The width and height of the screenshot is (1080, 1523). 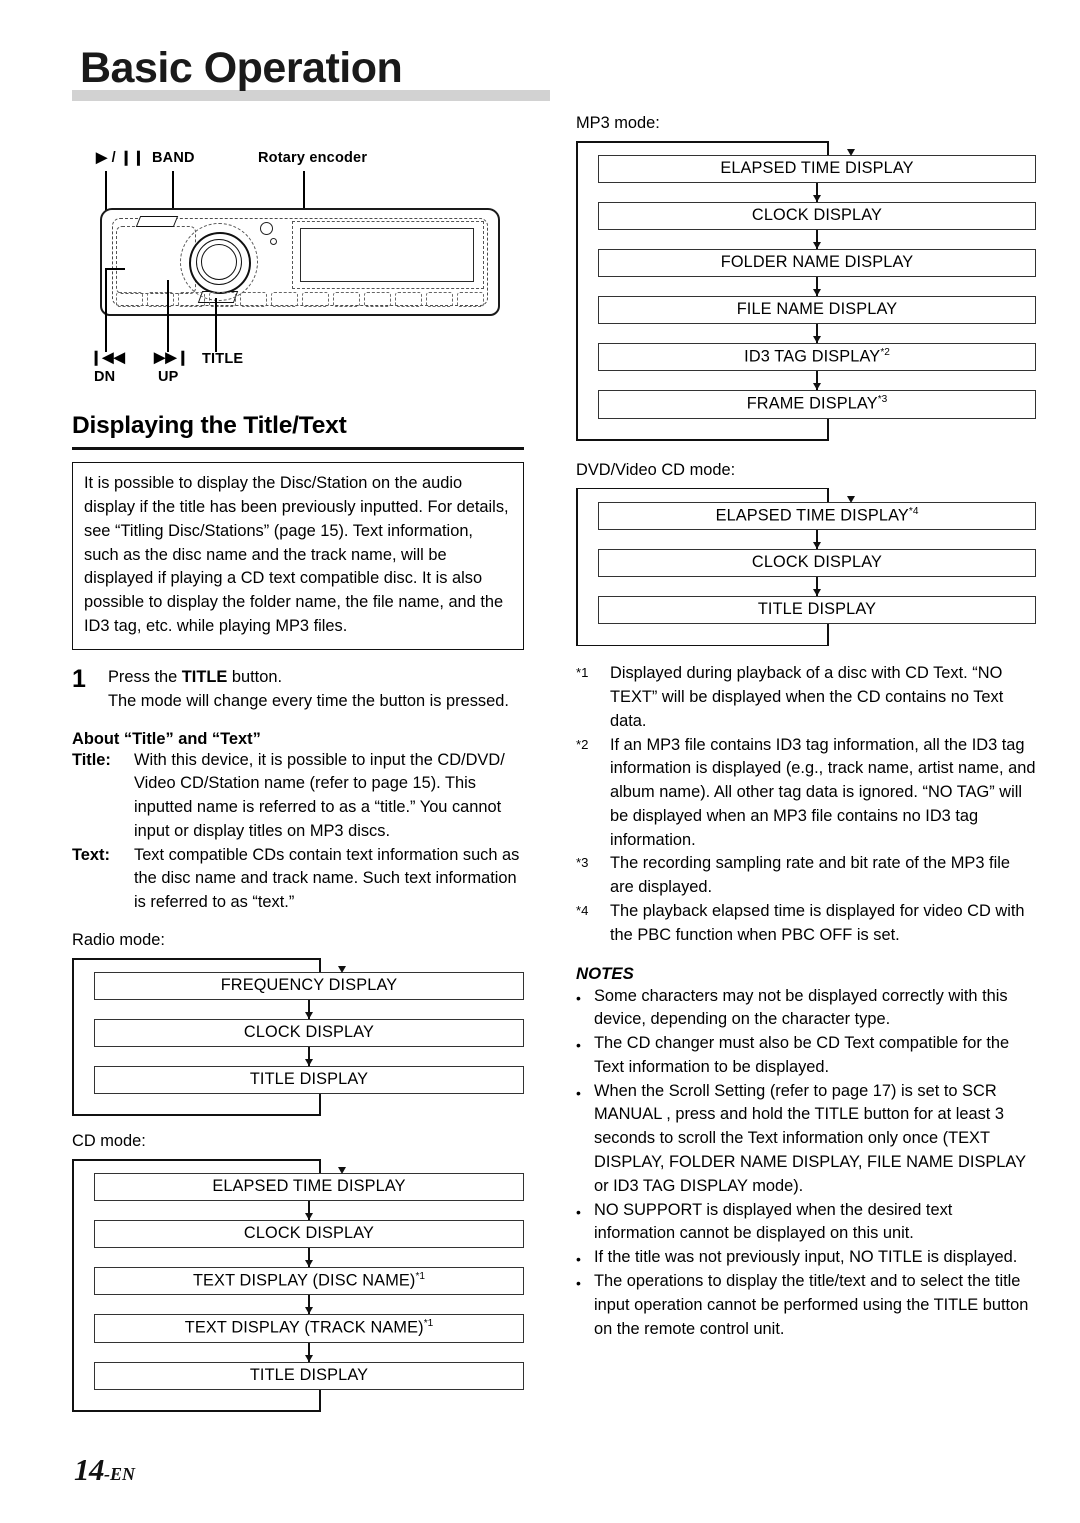 I want to click on flow-box-footnote-marker: *1, so click(x=428, y=1324).